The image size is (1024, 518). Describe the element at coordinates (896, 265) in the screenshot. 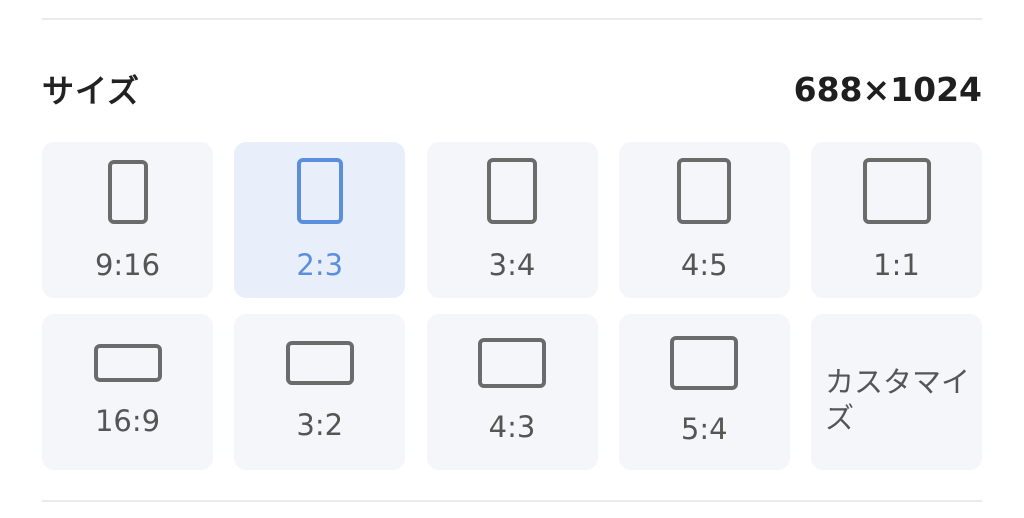

I see `ratio-label: 1:1` at that location.